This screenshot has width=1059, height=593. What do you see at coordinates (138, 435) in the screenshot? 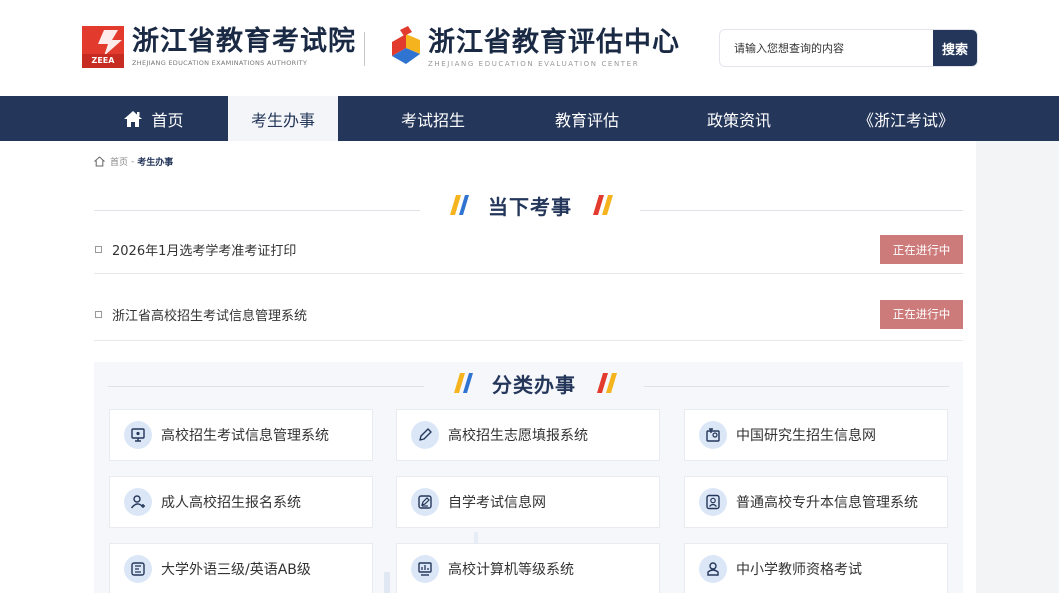
I see `monitor-icon` at bounding box center [138, 435].